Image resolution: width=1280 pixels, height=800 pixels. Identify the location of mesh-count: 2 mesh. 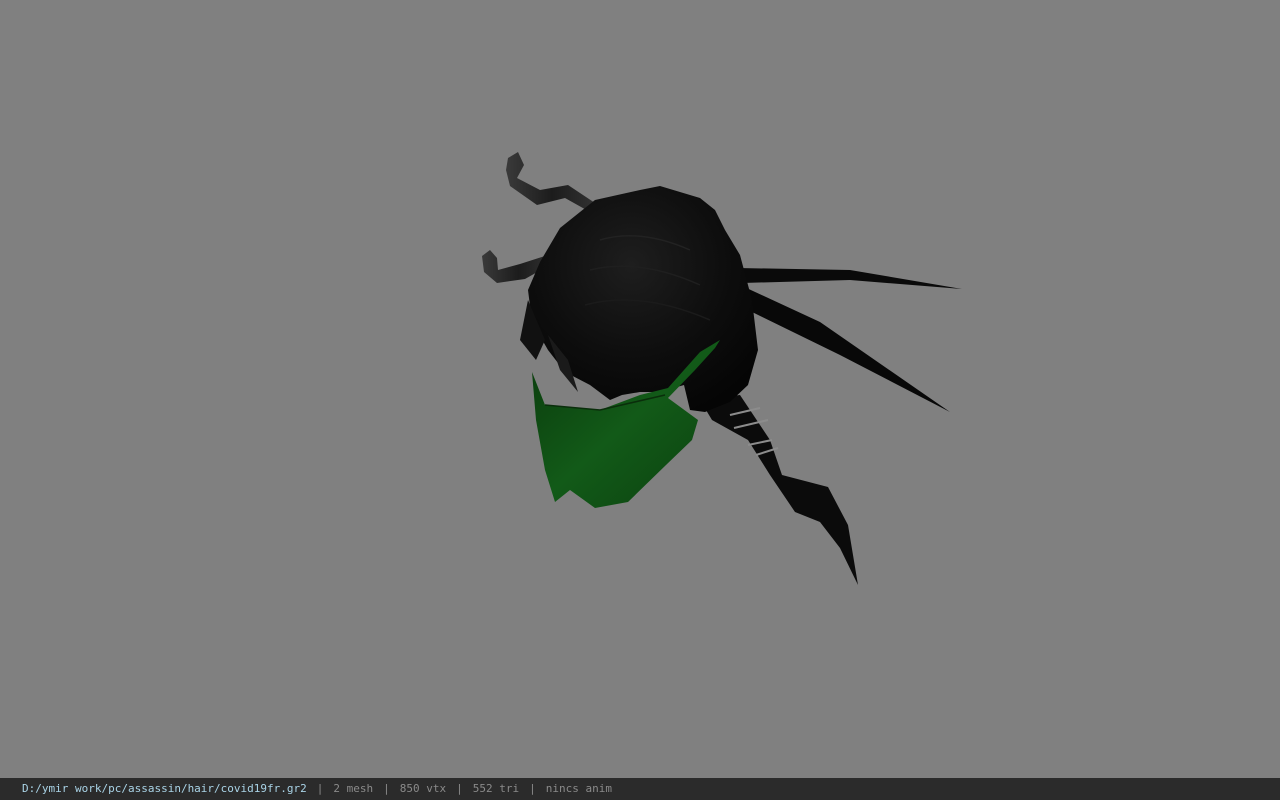
(353, 788).